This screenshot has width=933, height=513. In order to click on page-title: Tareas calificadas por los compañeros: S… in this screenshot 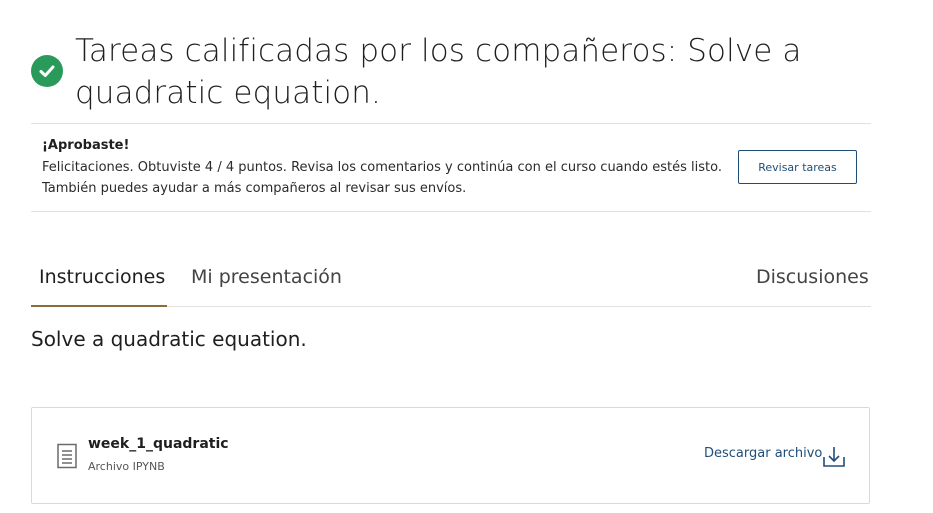, I will do `click(438, 72)`.